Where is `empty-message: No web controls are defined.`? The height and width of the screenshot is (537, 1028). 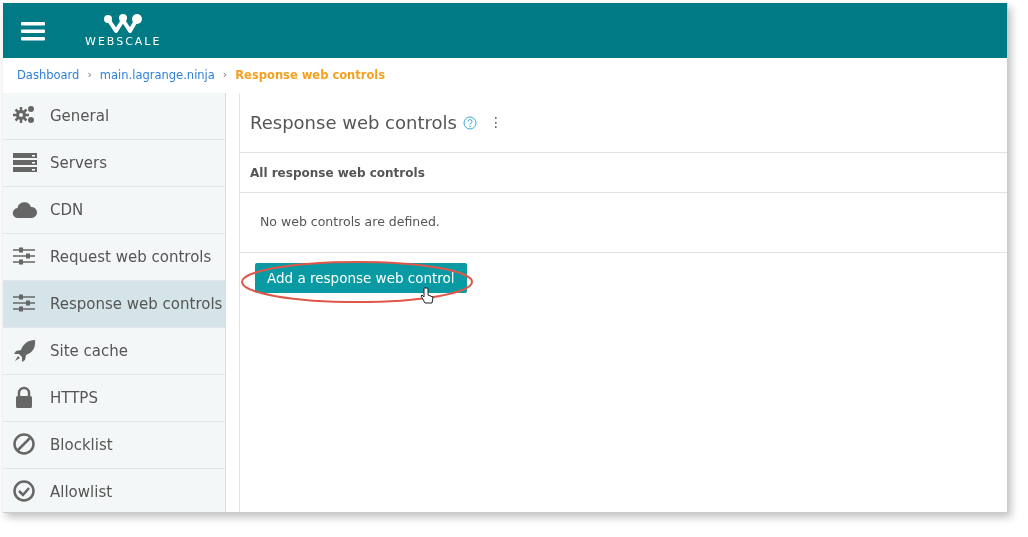 empty-message: No web controls are defined. is located at coordinates (350, 222).